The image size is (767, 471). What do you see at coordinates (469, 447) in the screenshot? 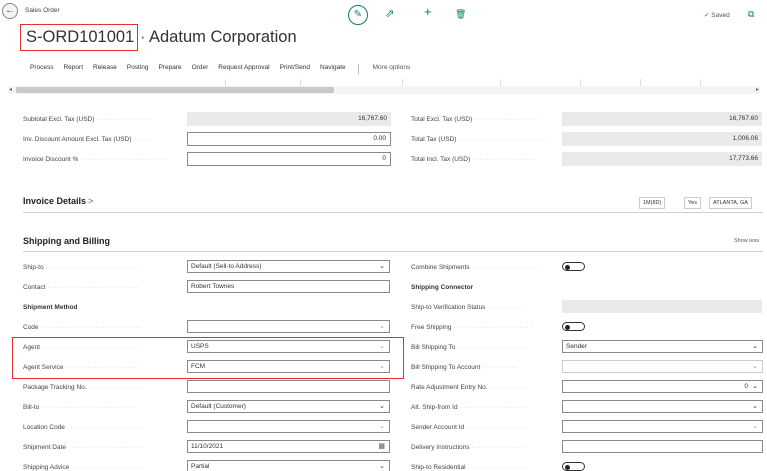
I see `delivery-instructions-label: Delivery Instructions ···············` at bounding box center [469, 447].